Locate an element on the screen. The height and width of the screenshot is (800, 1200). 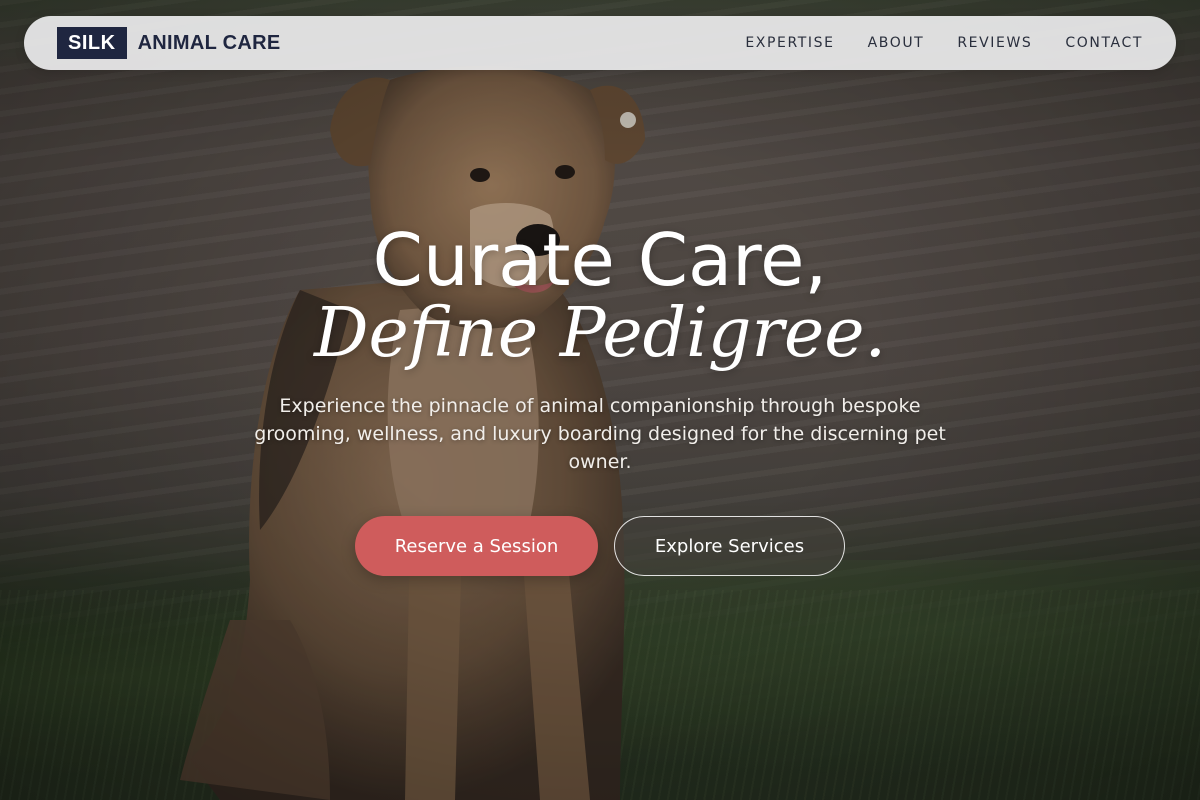
brand-name: ANIMAL CARE is located at coordinates (209, 42).